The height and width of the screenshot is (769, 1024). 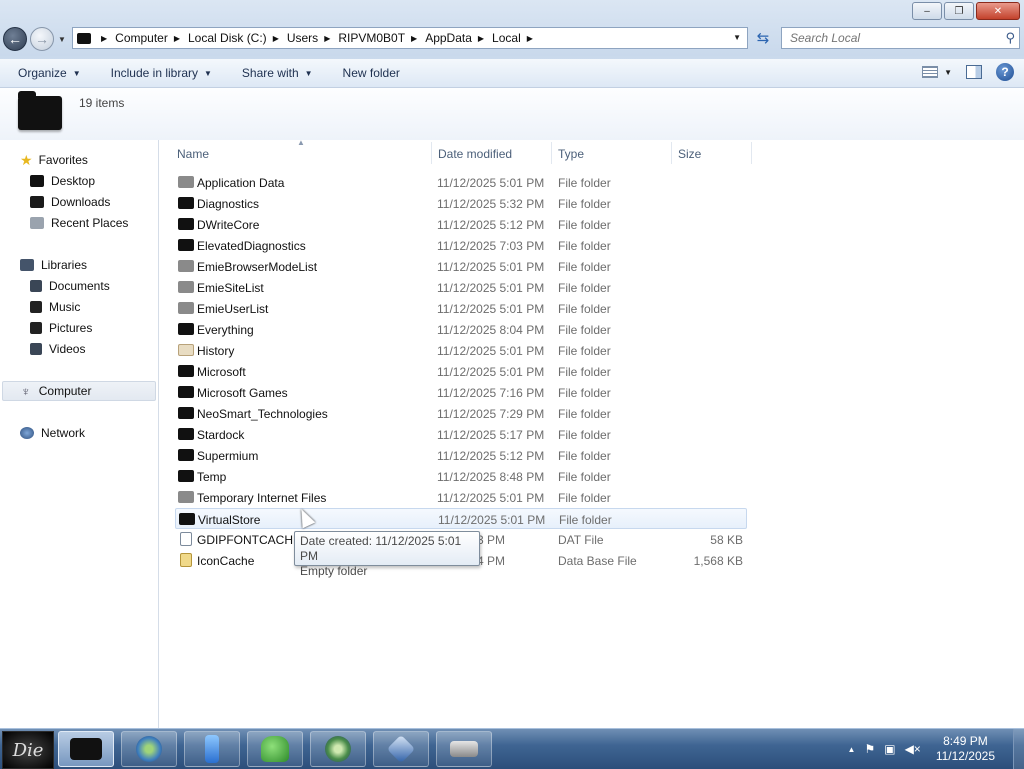 What do you see at coordinates (913, 749) in the screenshot?
I see `volume-muted-icon: ◀×` at bounding box center [913, 749].